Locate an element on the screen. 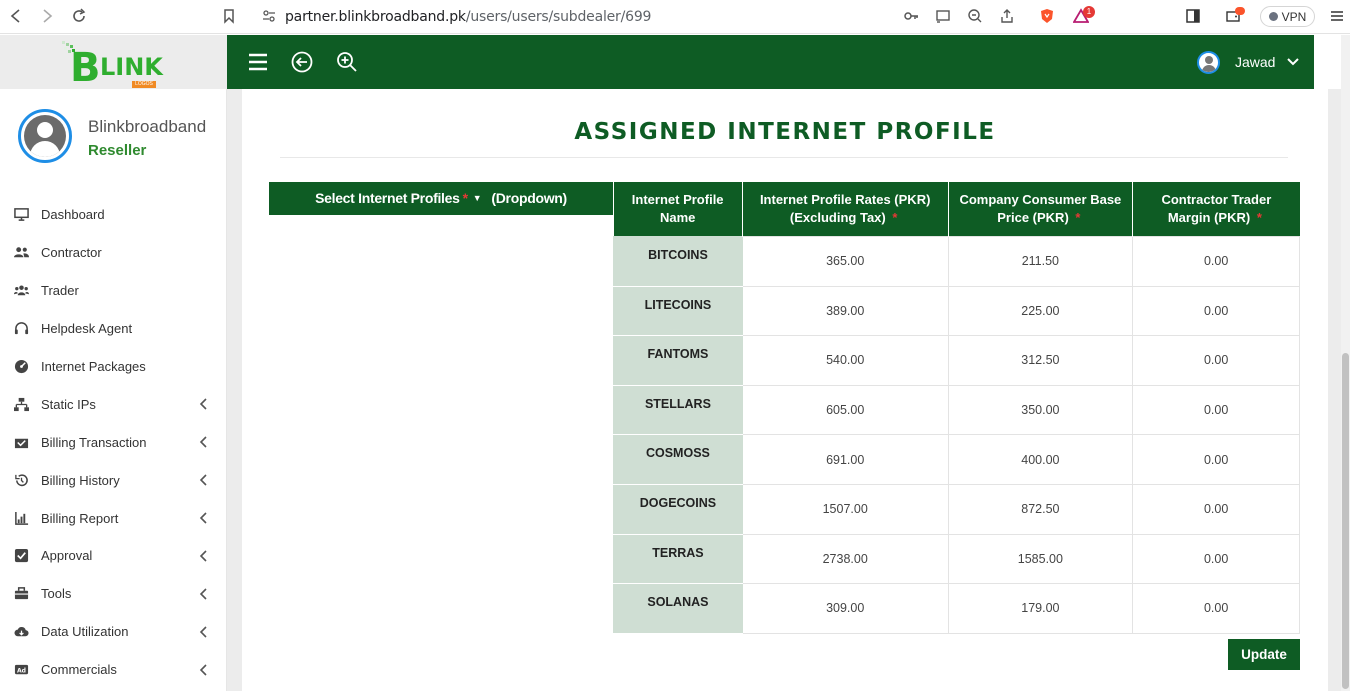 The image size is (1350, 691). rate-cell: 389.00 is located at coordinates (845, 311).